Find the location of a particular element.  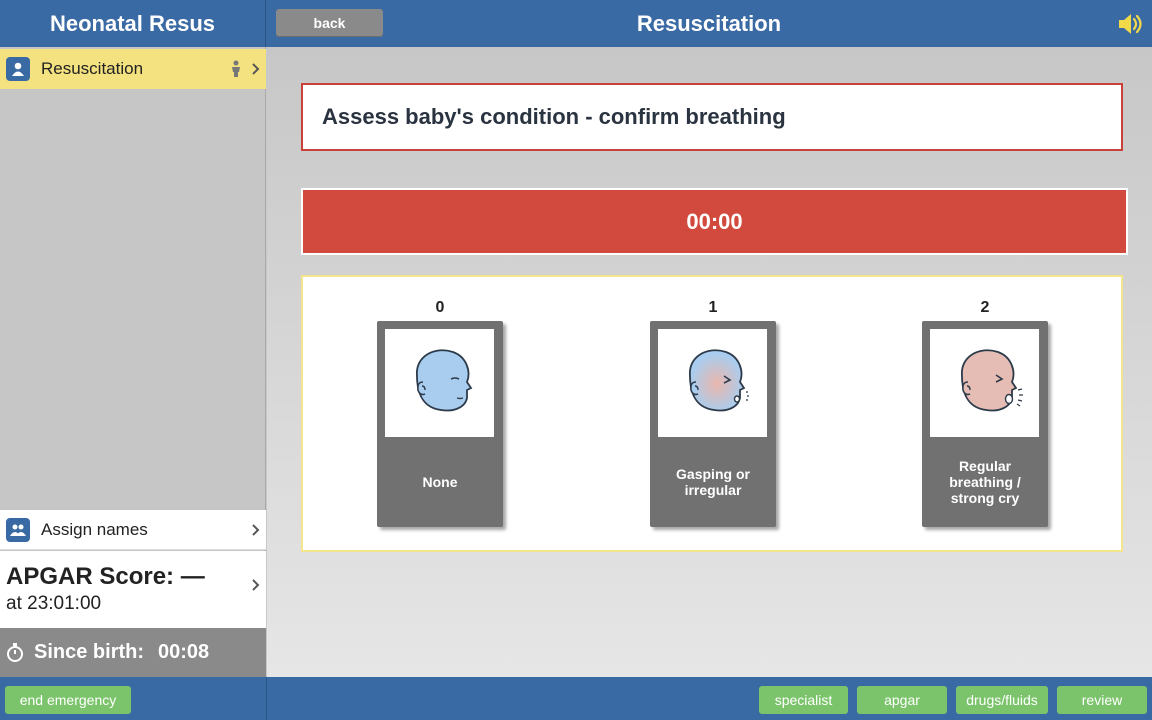

choice-score: 0 is located at coordinates (440, 307).